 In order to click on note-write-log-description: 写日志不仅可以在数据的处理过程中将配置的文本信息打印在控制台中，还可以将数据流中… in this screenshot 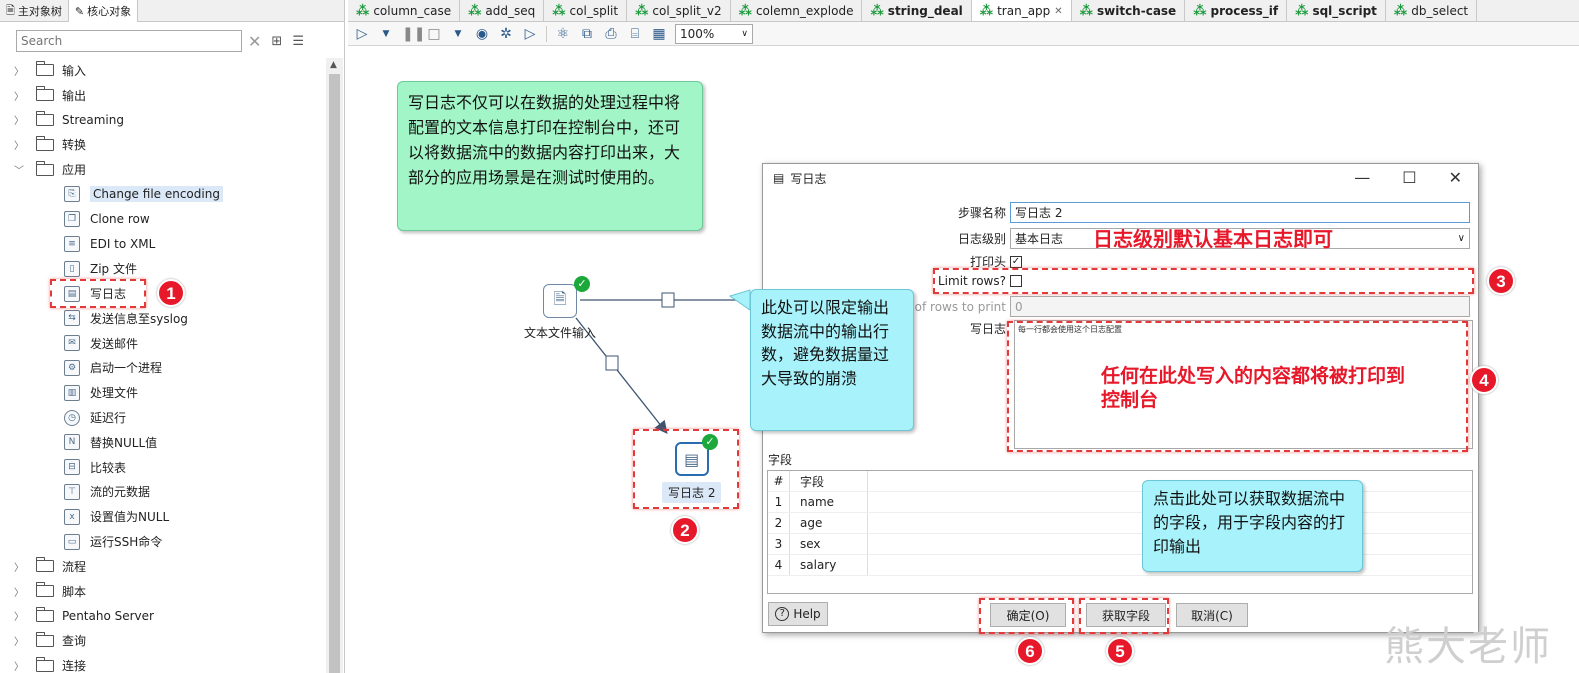, I will do `click(550, 156)`.